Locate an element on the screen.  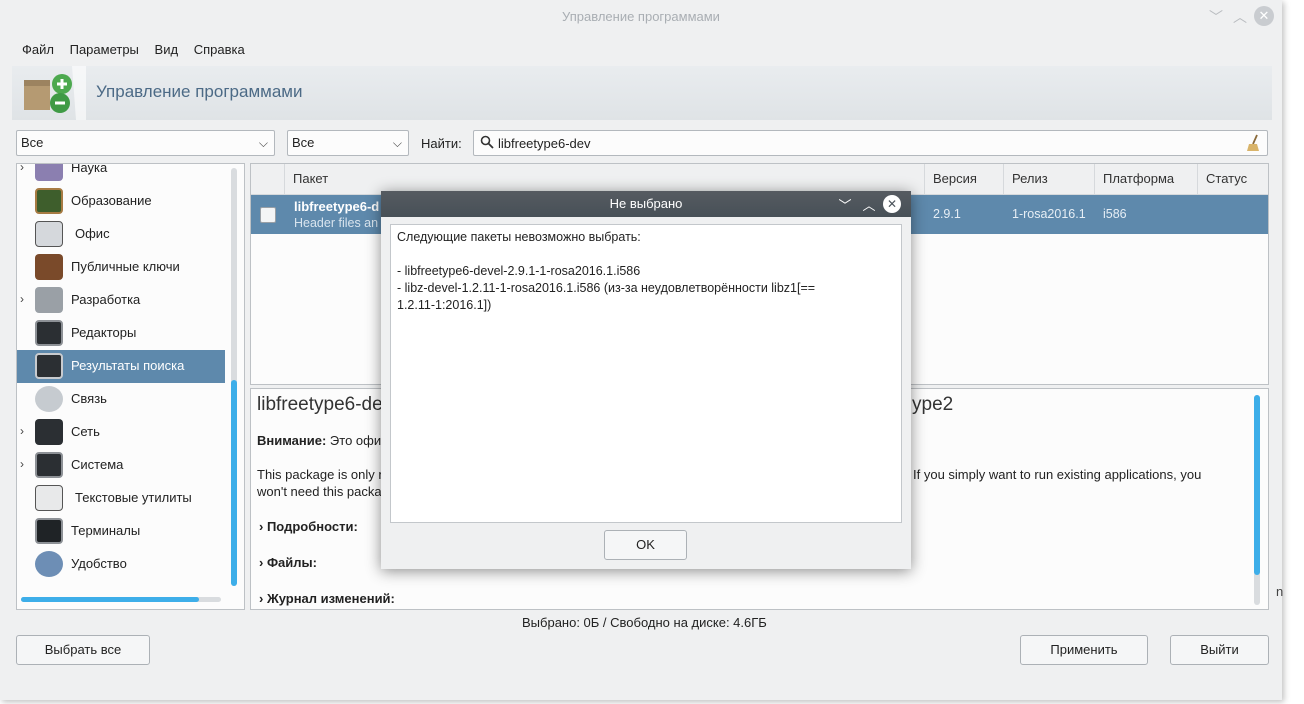
category-label: Редакторы is located at coordinates (104, 332).